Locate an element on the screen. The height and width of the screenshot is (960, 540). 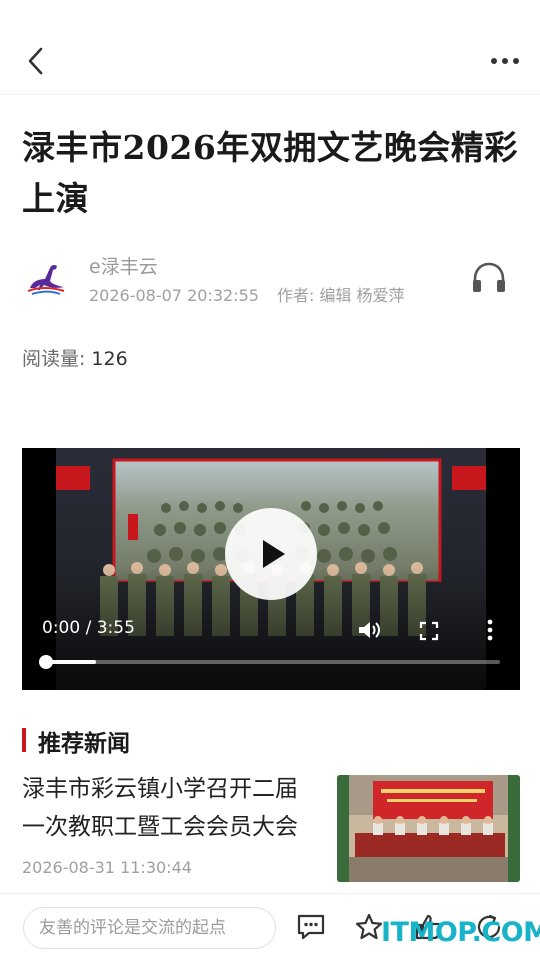
chevron-left-icon is located at coordinates (35, 61).